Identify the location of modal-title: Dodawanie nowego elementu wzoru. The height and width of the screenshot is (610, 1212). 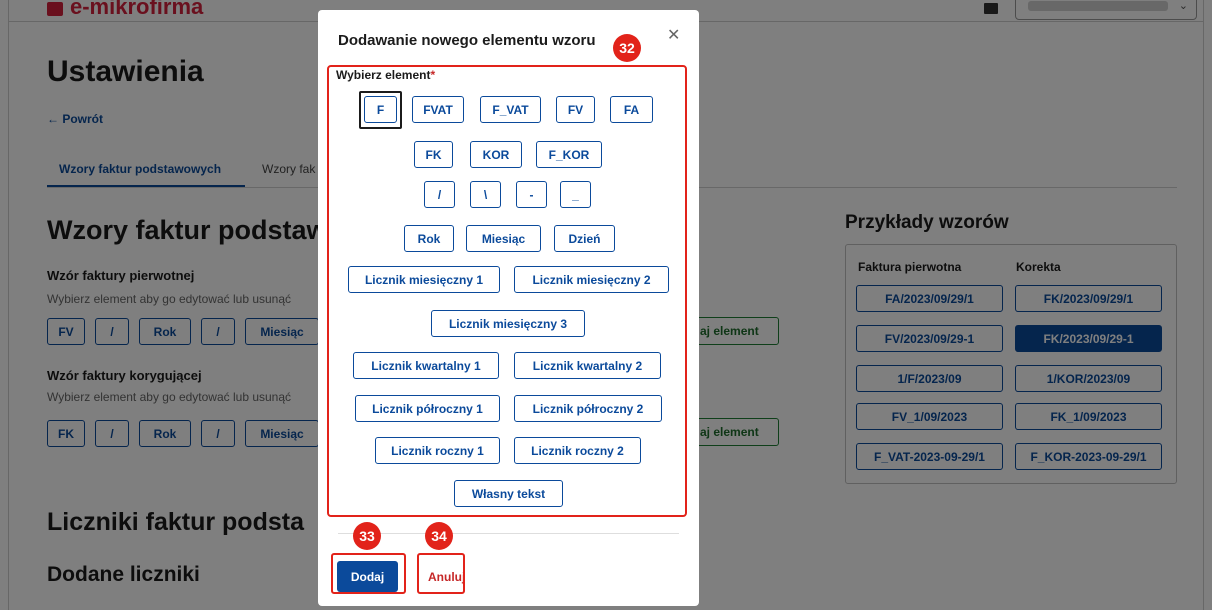
(467, 40).